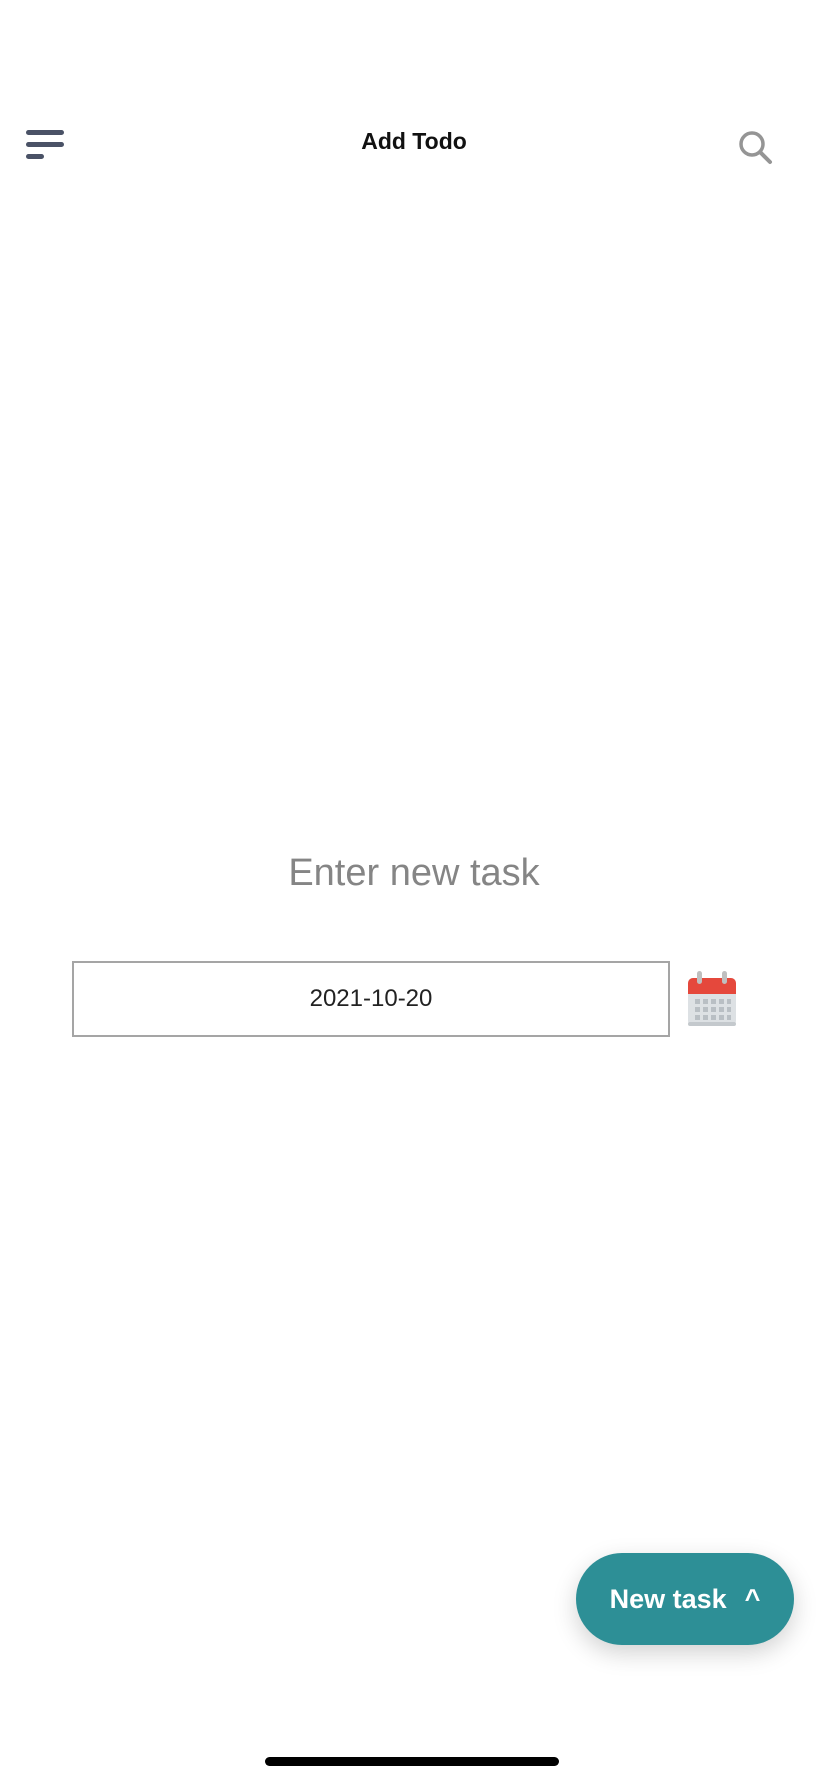  I want to click on chevron-up-icon: ^, so click(752, 1598).